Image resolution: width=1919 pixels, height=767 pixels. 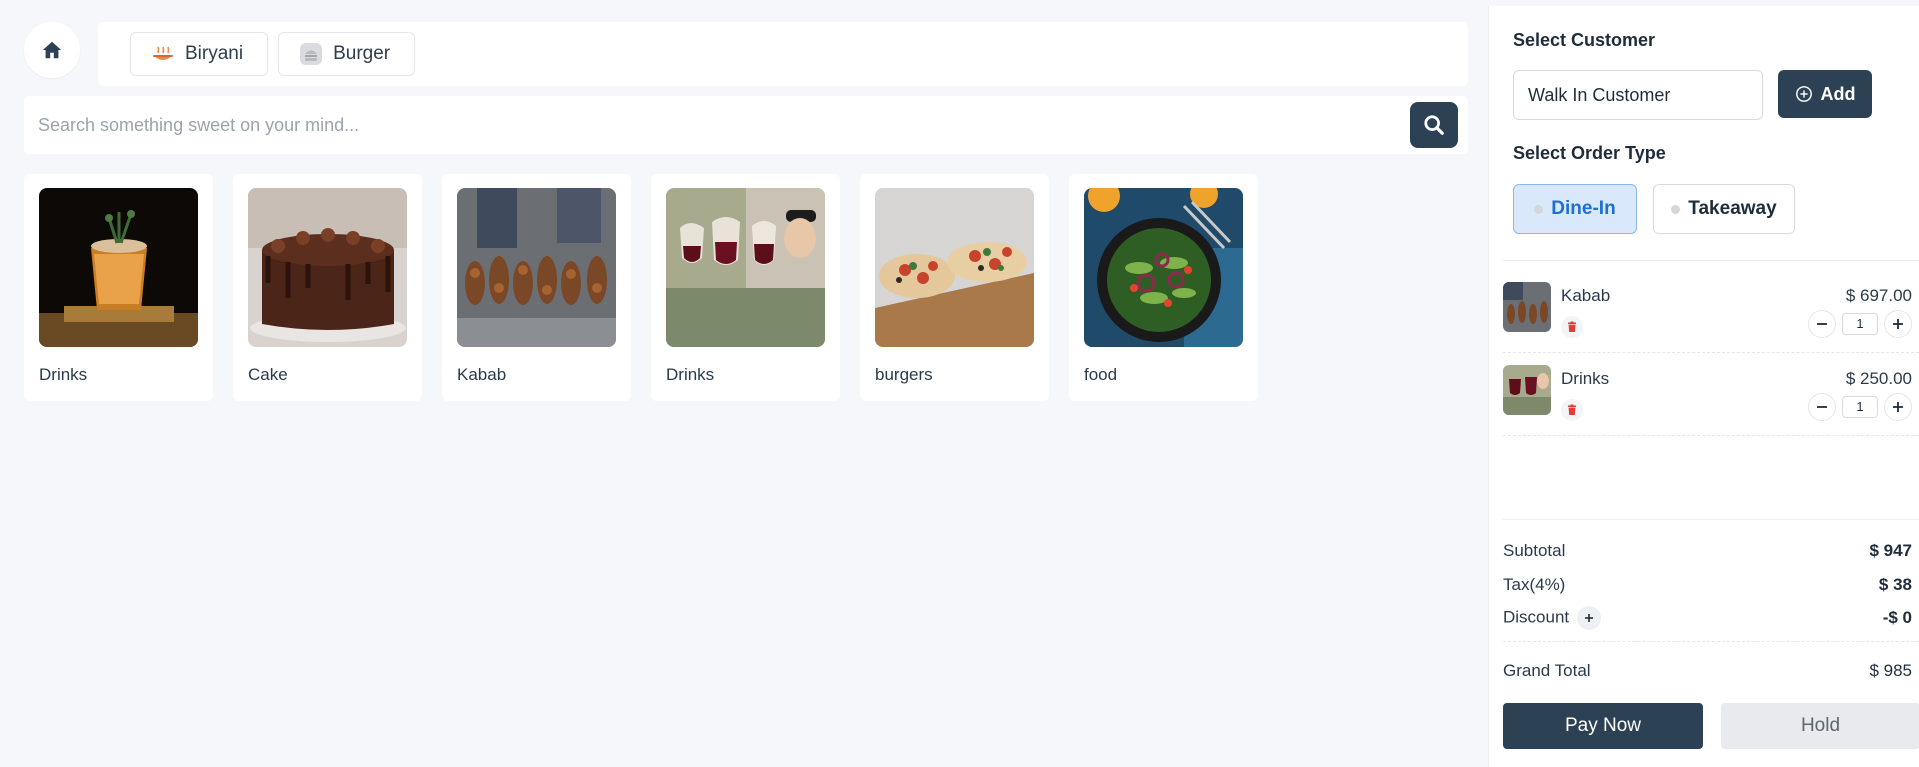 What do you see at coordinates (1711, 309) in the screenshot?
I see `cart-item: Kabab $ 697.00 1` at bounding box center [1711, 309].